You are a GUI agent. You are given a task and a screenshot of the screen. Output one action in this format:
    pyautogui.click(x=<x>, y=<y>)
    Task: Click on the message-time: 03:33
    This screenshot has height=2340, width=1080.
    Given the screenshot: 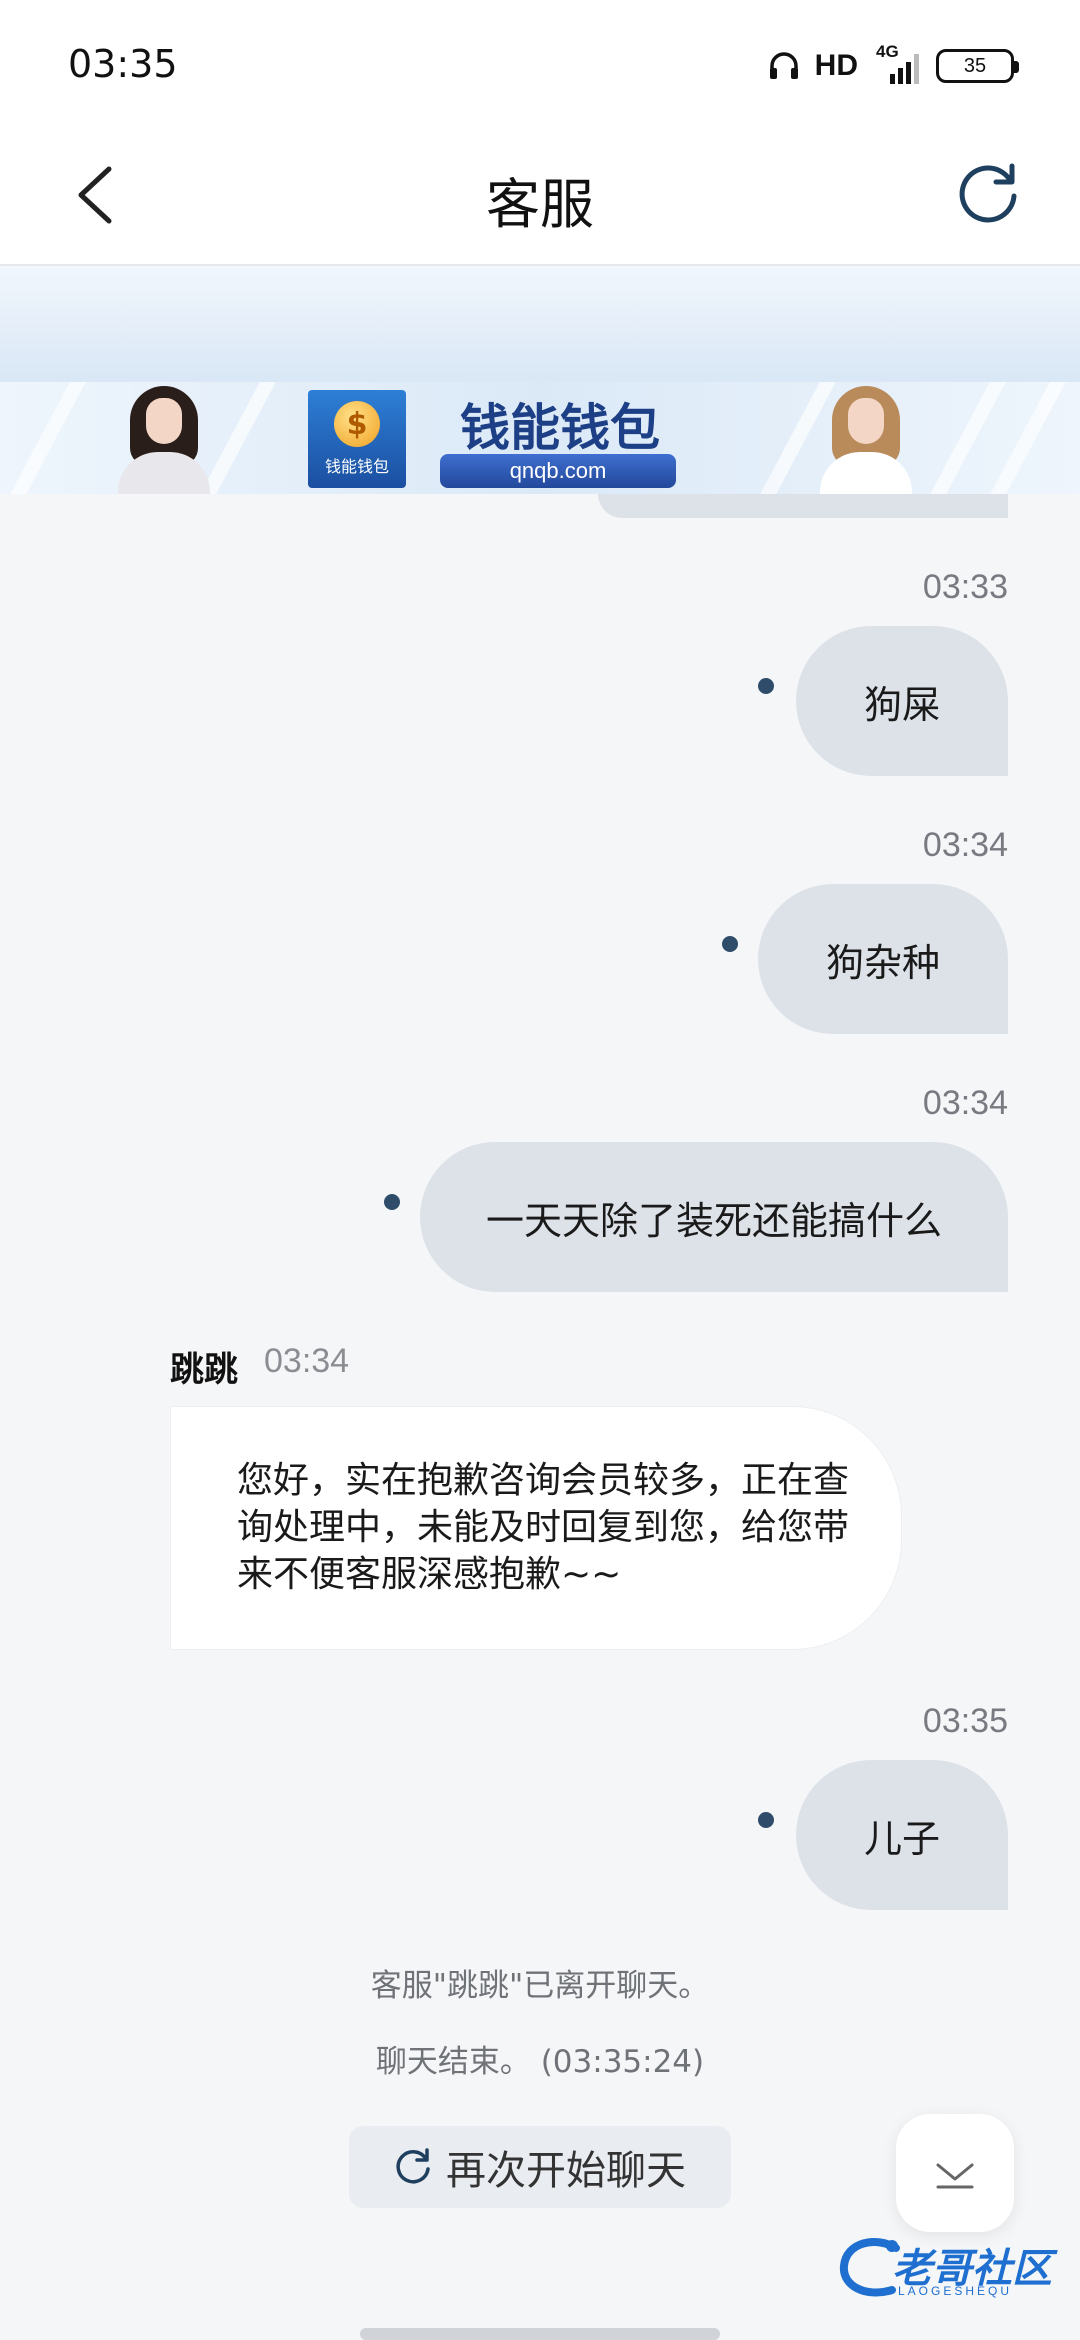 What is the action you would take?
    pyautogui.click(x=965, y=587)
    